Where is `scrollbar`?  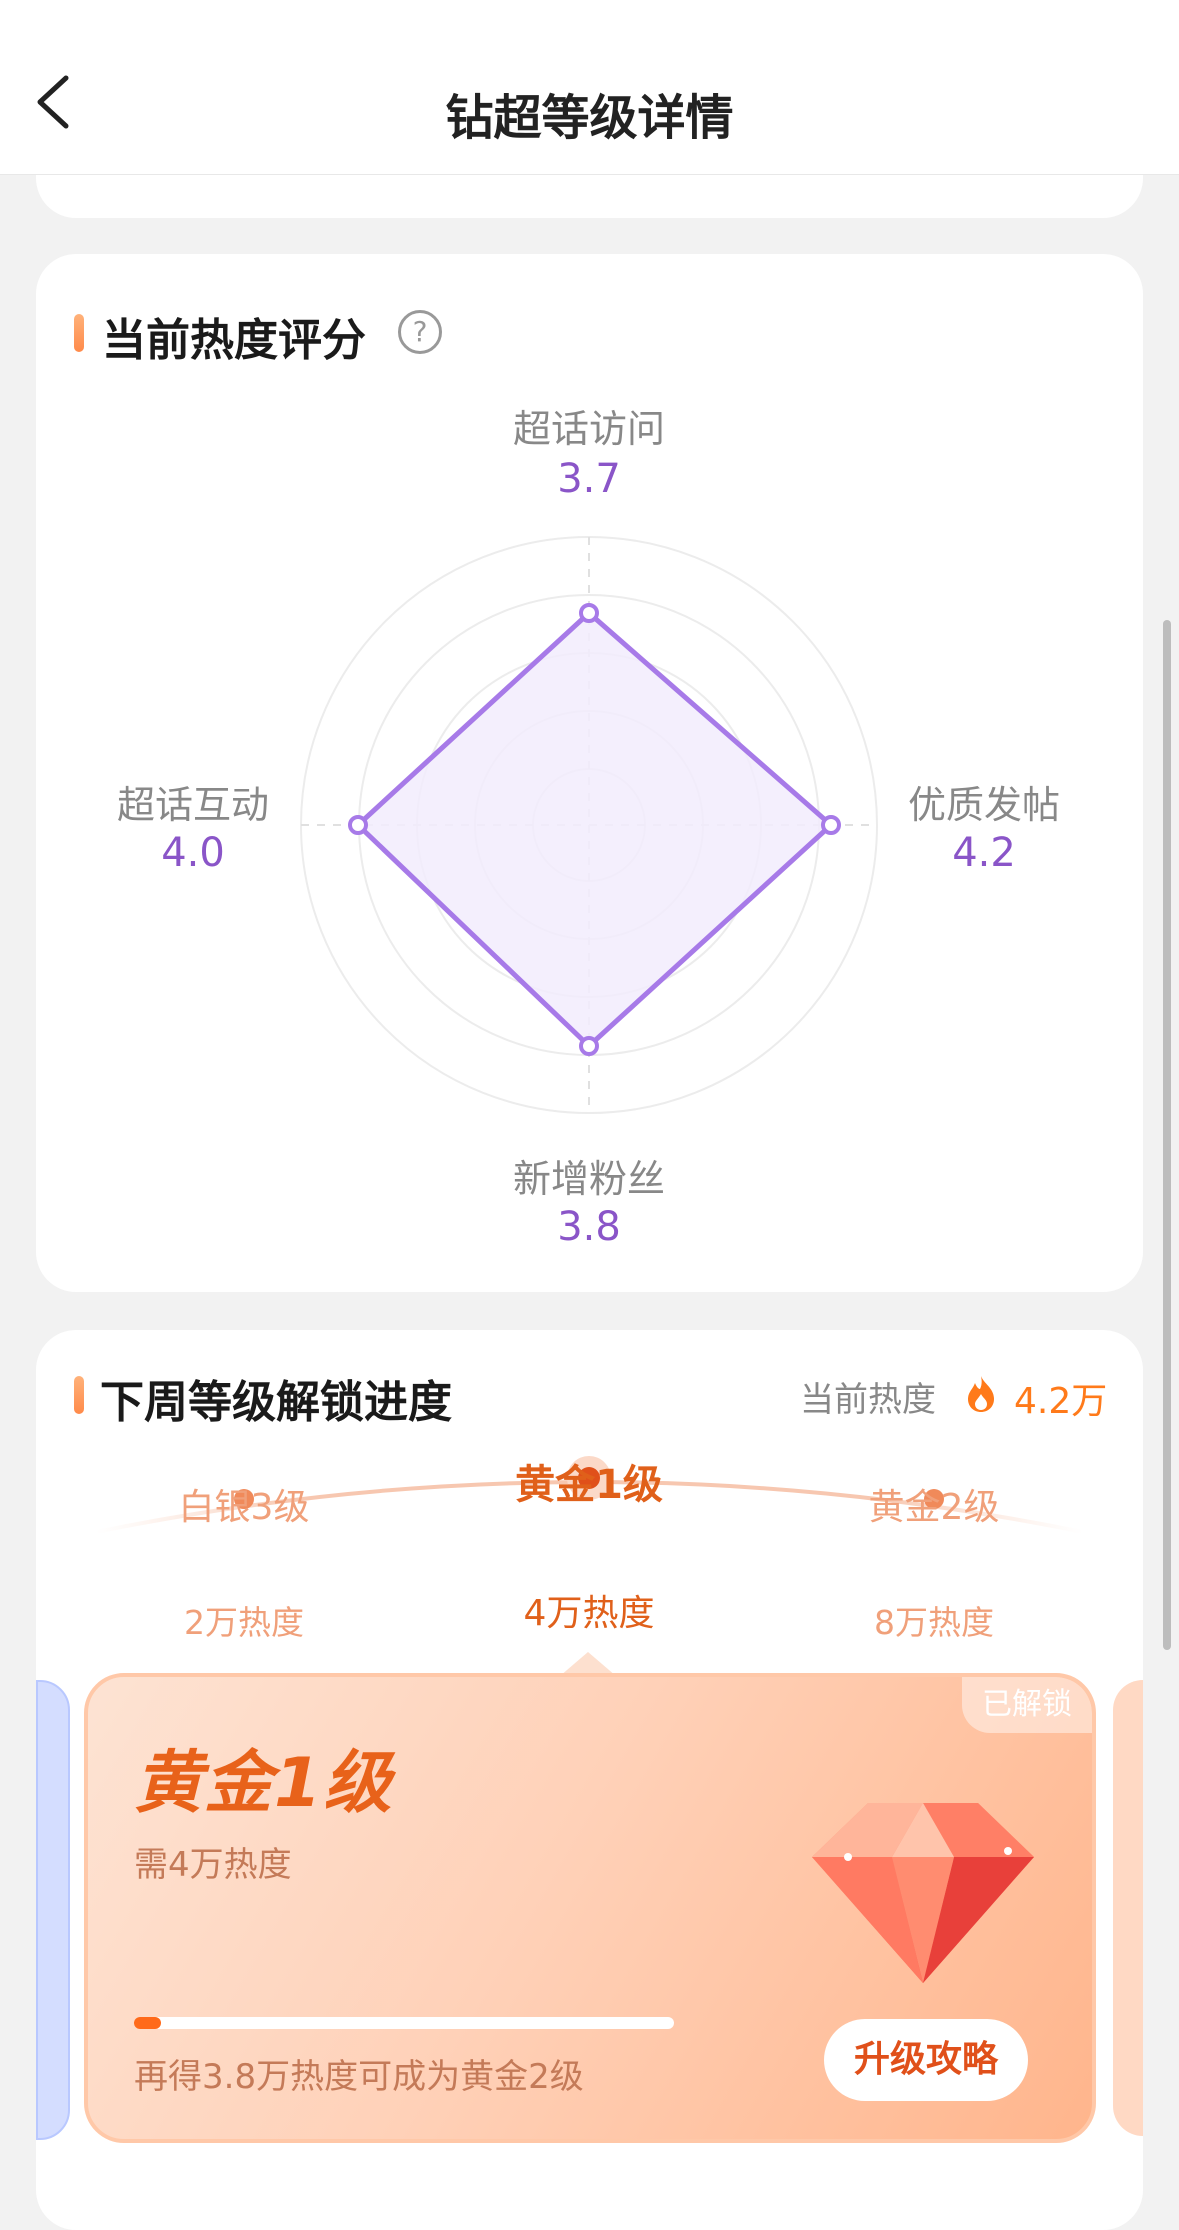
scrollbar is located at coordinates (1167, 1135).